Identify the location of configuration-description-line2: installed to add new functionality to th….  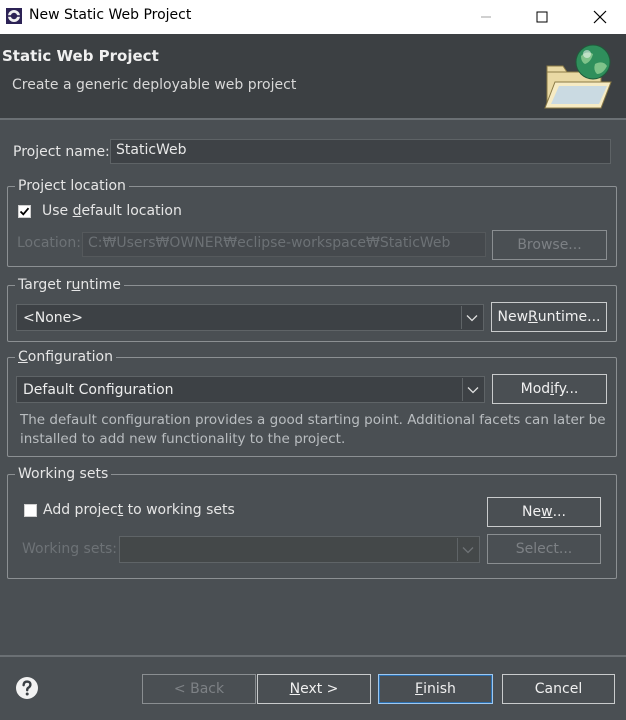
(183, 439).